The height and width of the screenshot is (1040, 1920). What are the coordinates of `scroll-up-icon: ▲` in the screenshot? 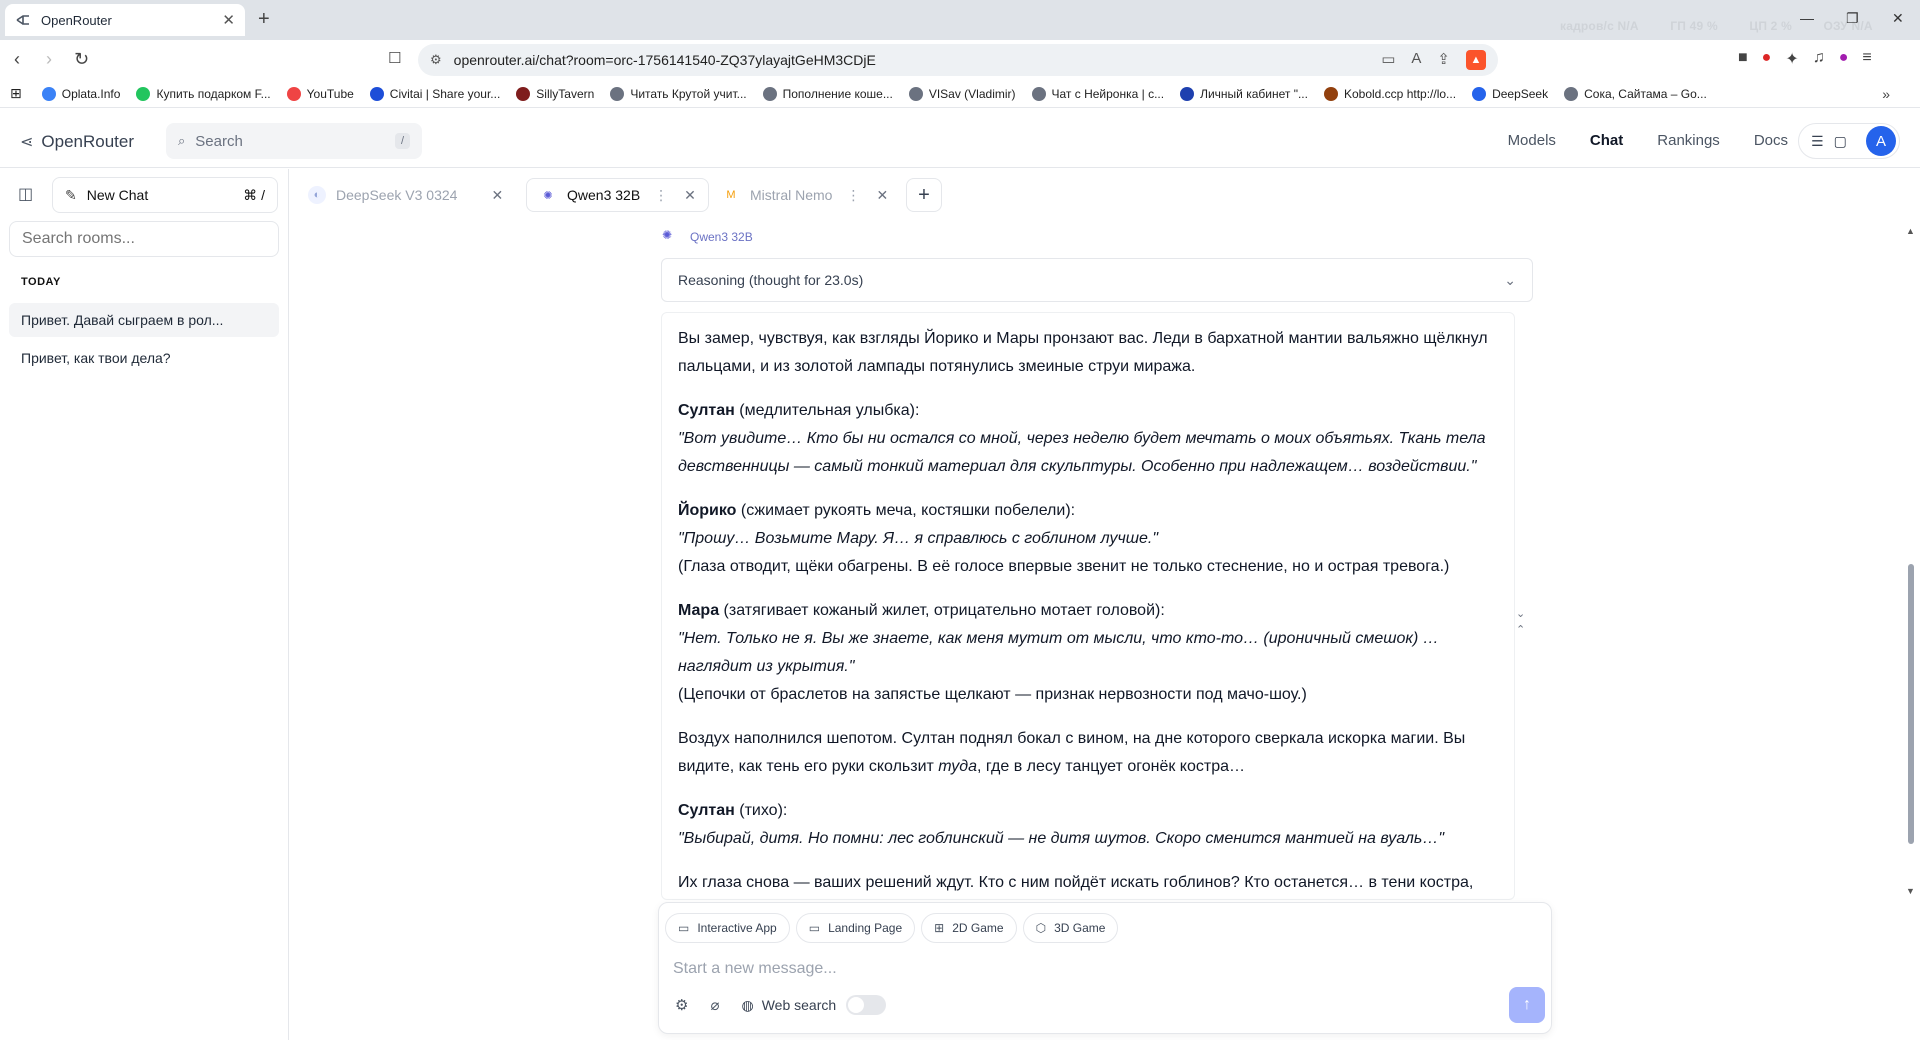 It's located at (1910, 231).